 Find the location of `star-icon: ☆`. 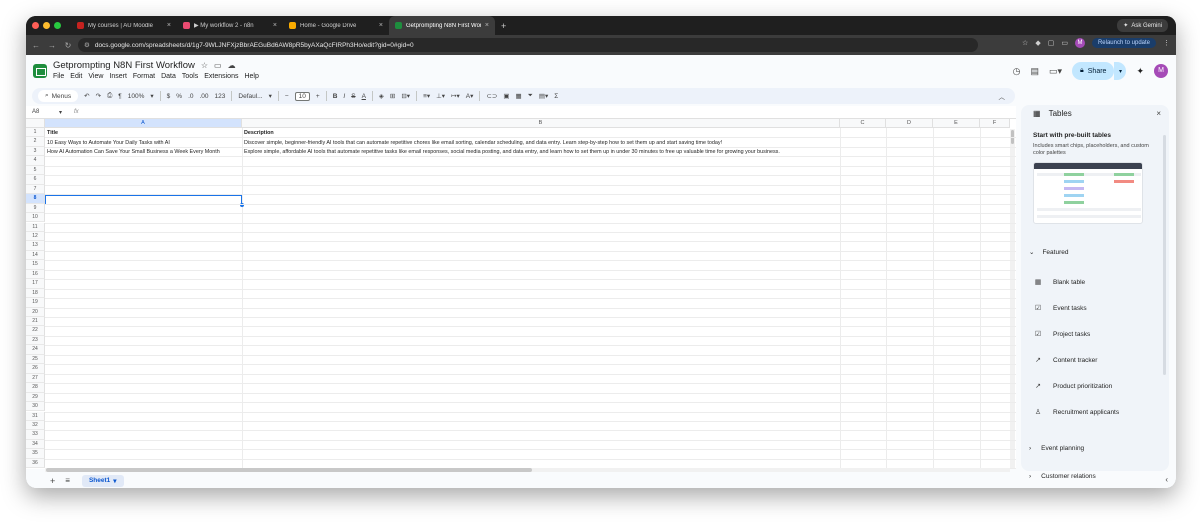

star-icon: ☆ is located at coordinates (204, 65).